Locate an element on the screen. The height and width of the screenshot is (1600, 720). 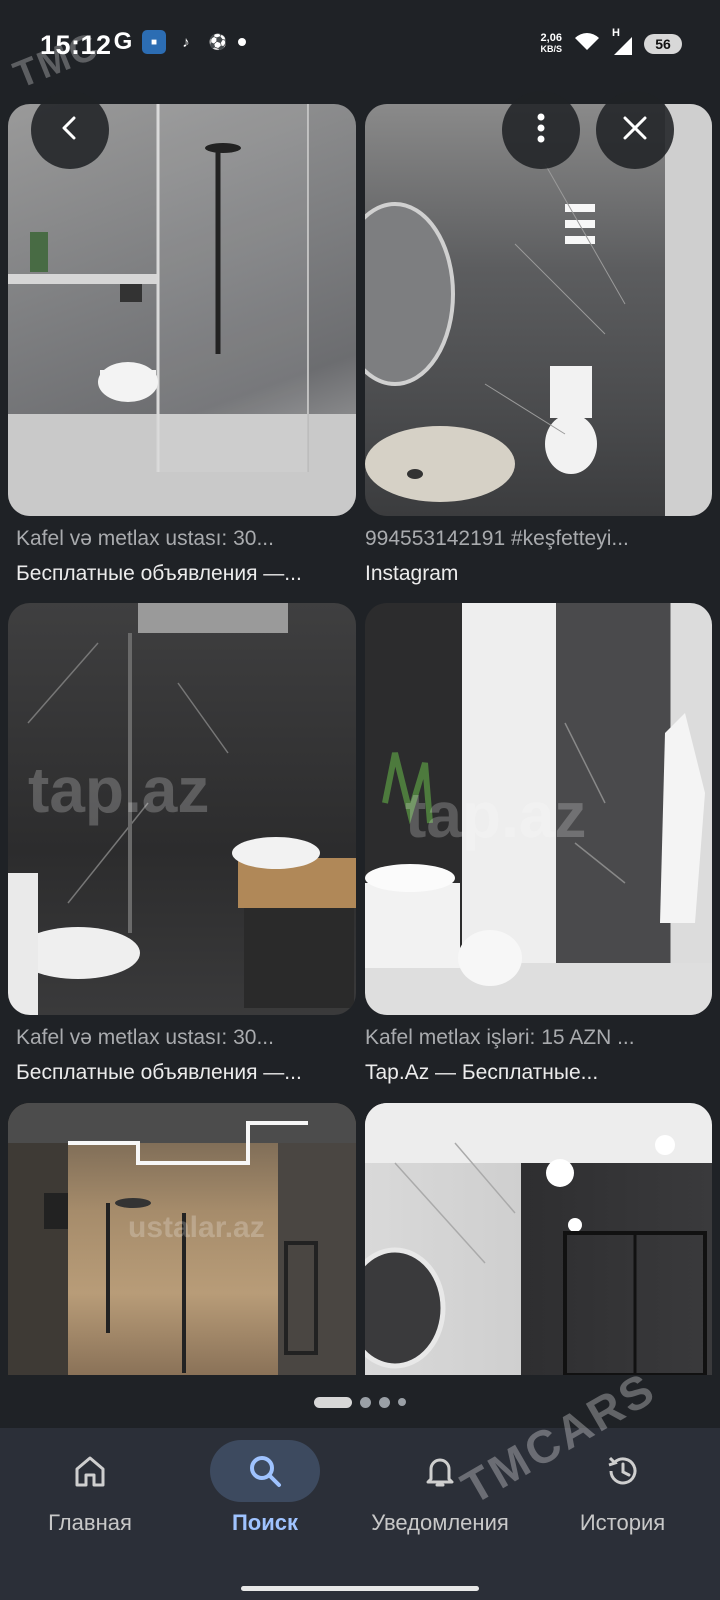
chevron-left-icon is located at coordinates (70, 130).